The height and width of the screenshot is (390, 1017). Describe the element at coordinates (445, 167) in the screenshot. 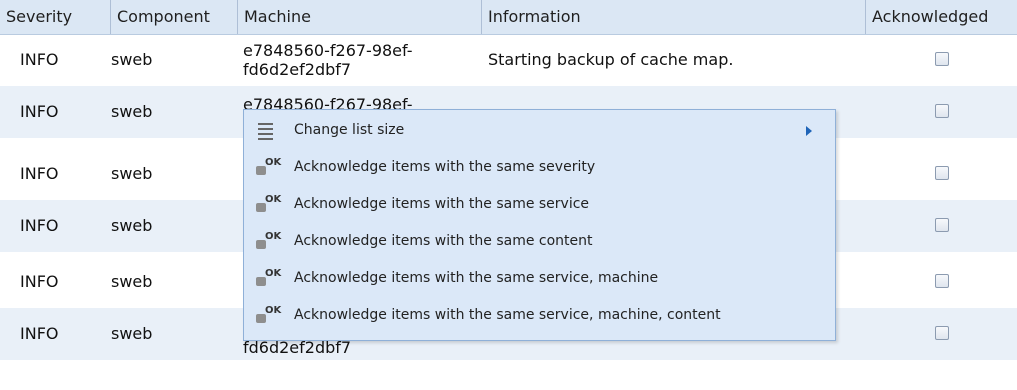

I see `menu-item-label: Acknowledge items with the same severity` at that location.